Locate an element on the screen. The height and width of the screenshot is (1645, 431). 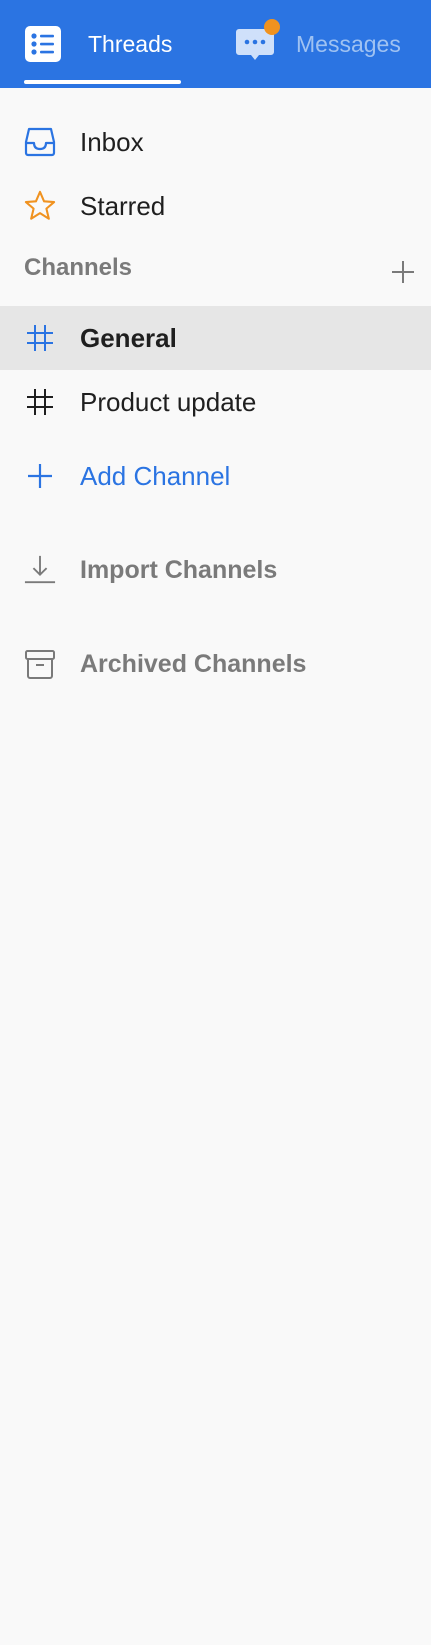
chat-bubble-icon is located at coordinates (258, 41).